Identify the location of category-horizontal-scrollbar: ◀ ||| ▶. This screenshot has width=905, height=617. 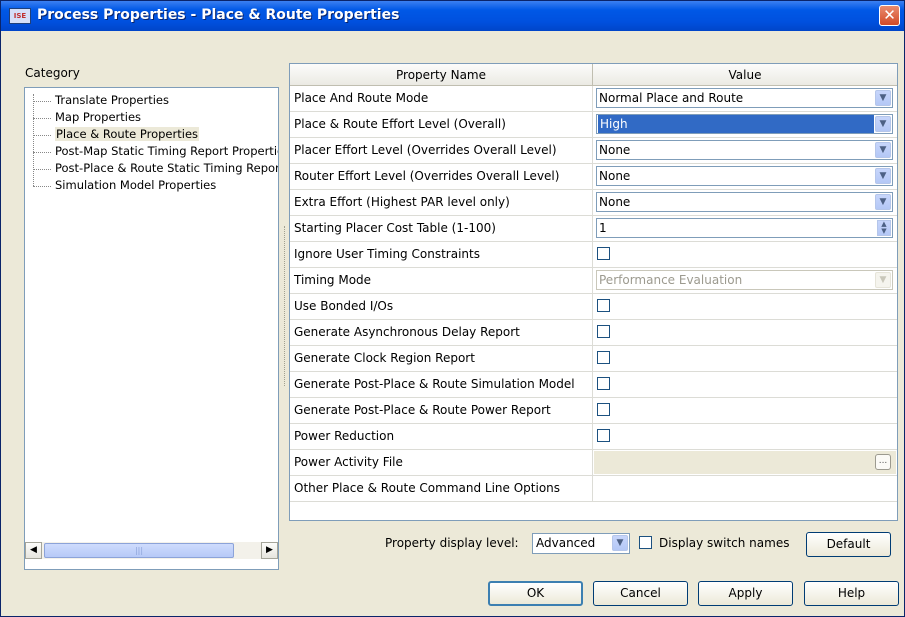
(151, 550).